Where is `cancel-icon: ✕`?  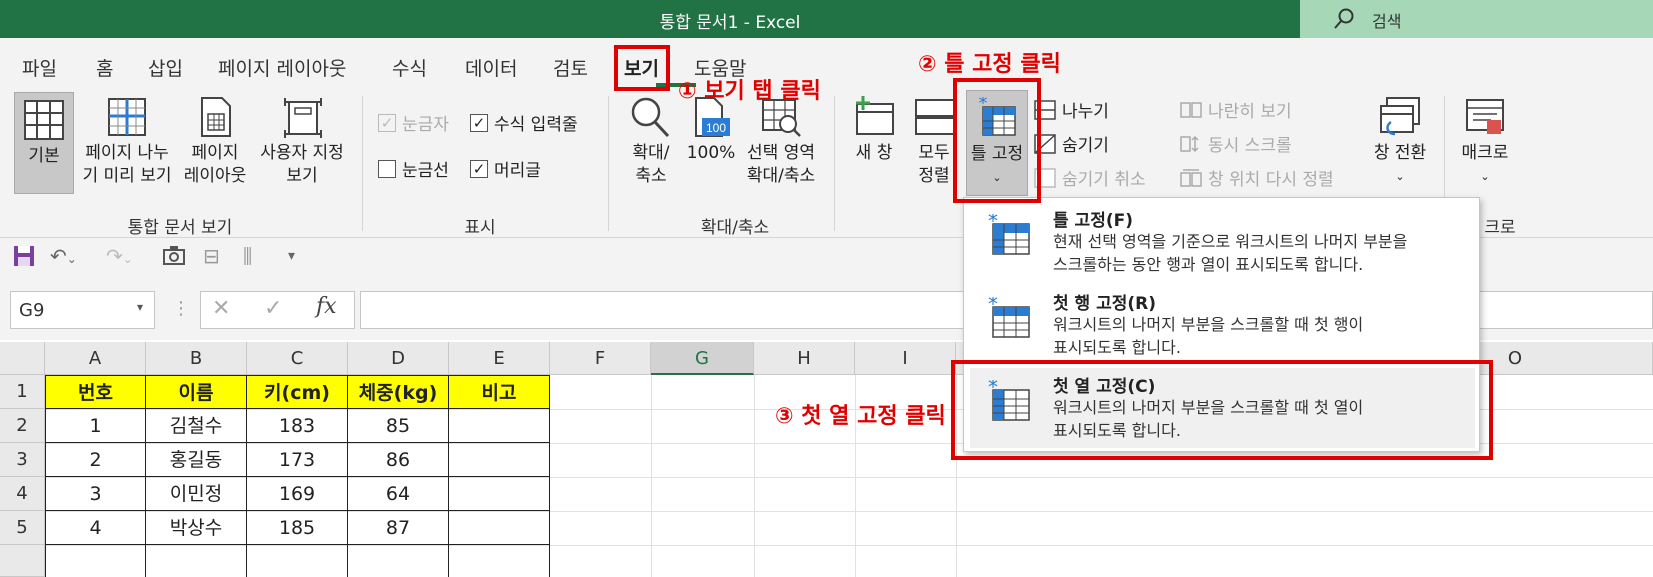
cancel-icon: ✕ is located at coordinates (221, 308).